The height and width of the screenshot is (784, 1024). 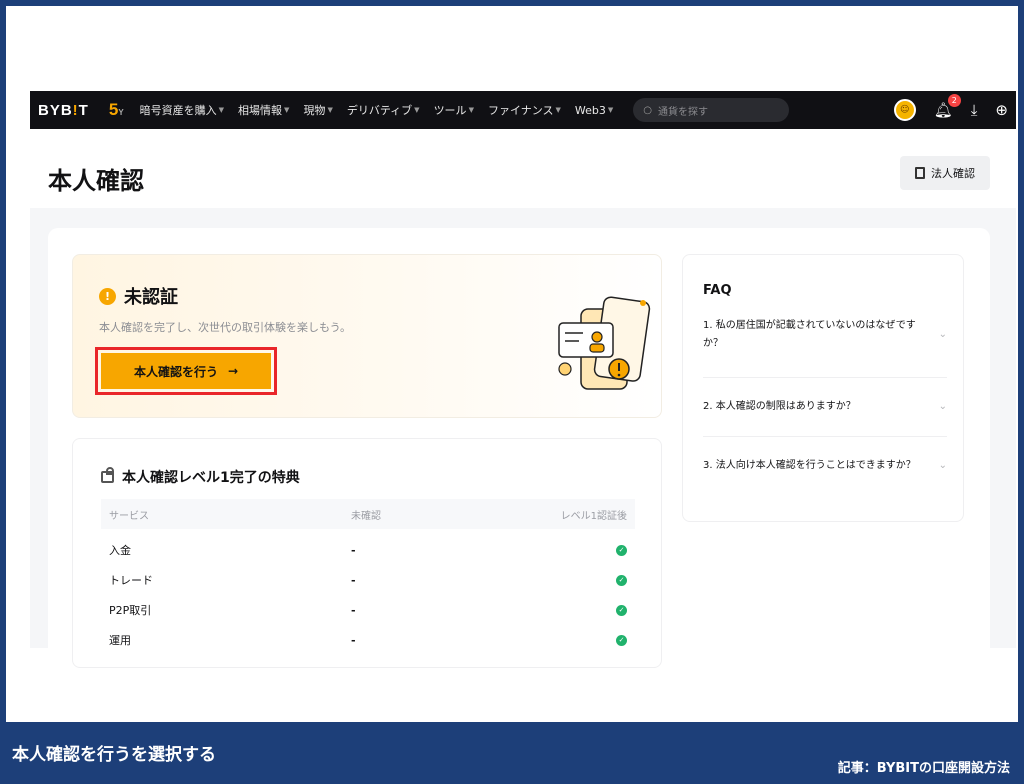 I want to click on globe-icon: ⊕, so click(x=1001, y=110).